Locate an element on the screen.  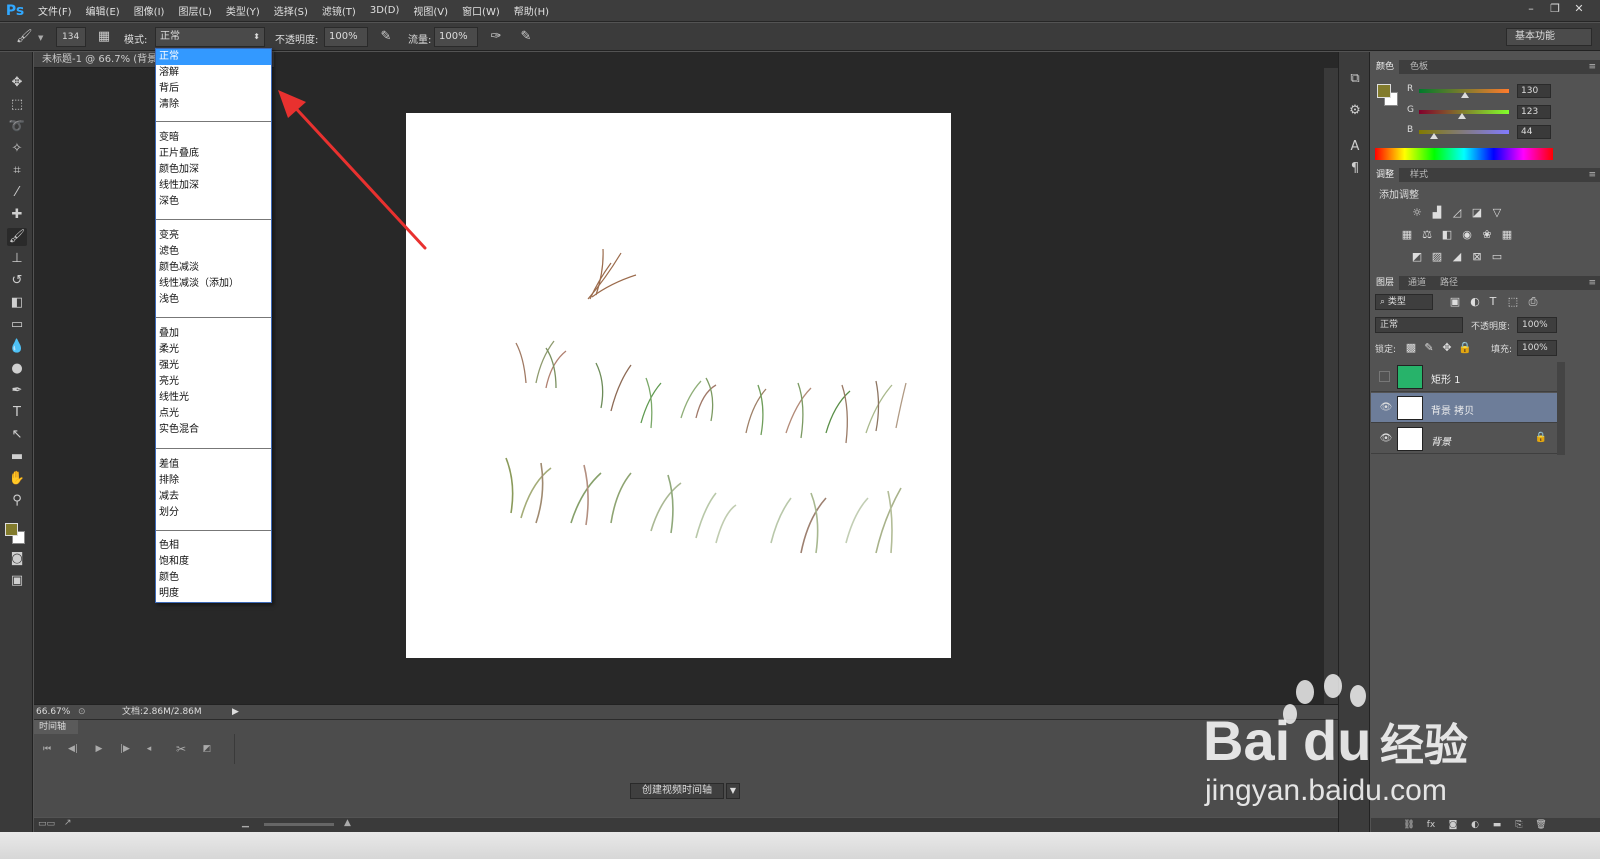
blend-option: 颜色减淡 is located at coordinates (213, 268).